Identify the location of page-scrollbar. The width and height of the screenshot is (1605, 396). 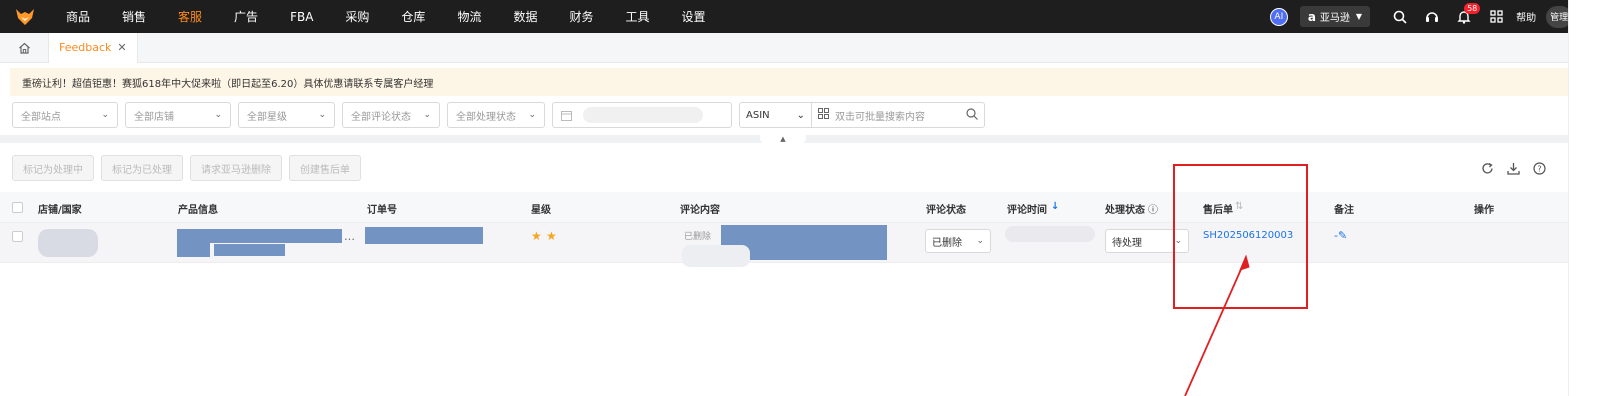
(1586, 198).